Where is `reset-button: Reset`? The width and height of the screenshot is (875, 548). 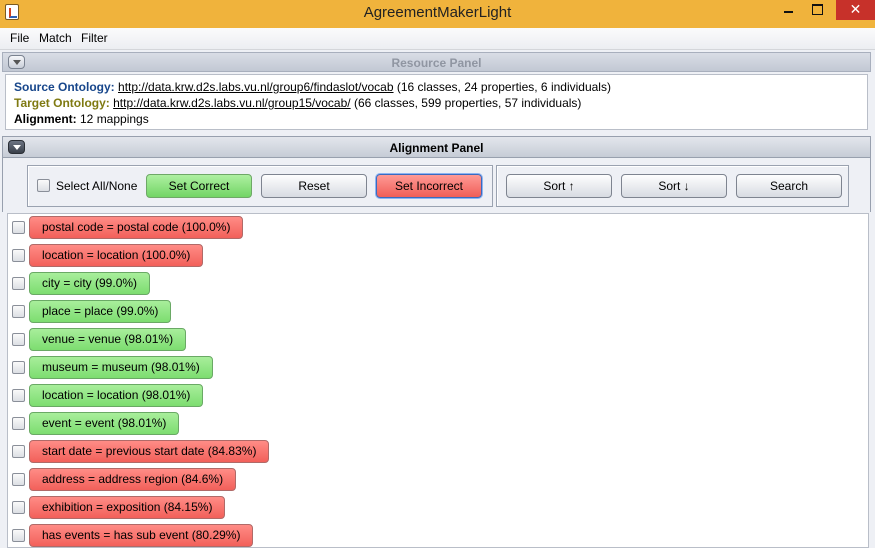
reset-button: Reset is located at coordinates (314, 186).